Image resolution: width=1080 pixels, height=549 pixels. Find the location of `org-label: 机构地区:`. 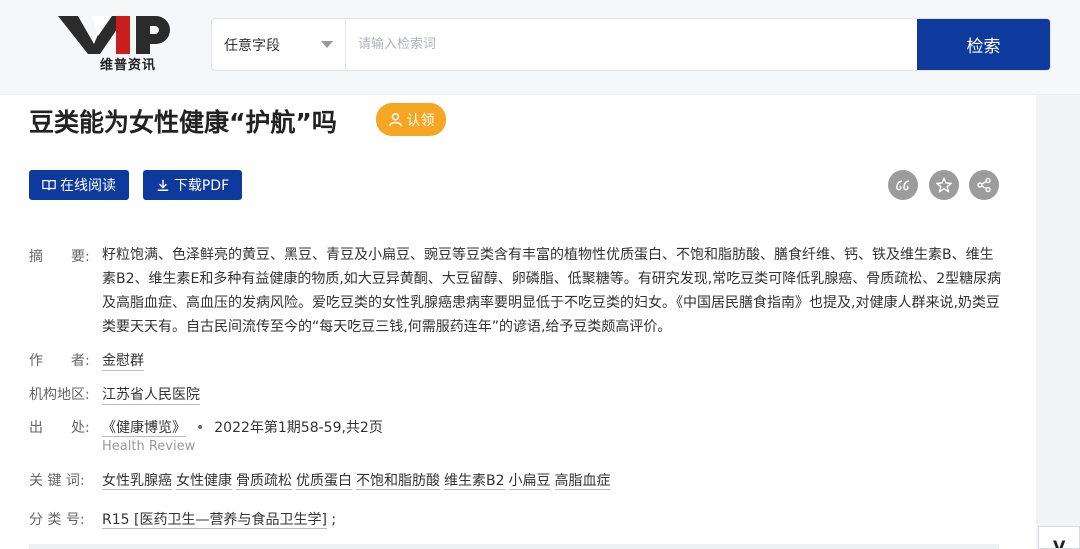

org-label: 机构地区: is located at coordinates (59, 395).